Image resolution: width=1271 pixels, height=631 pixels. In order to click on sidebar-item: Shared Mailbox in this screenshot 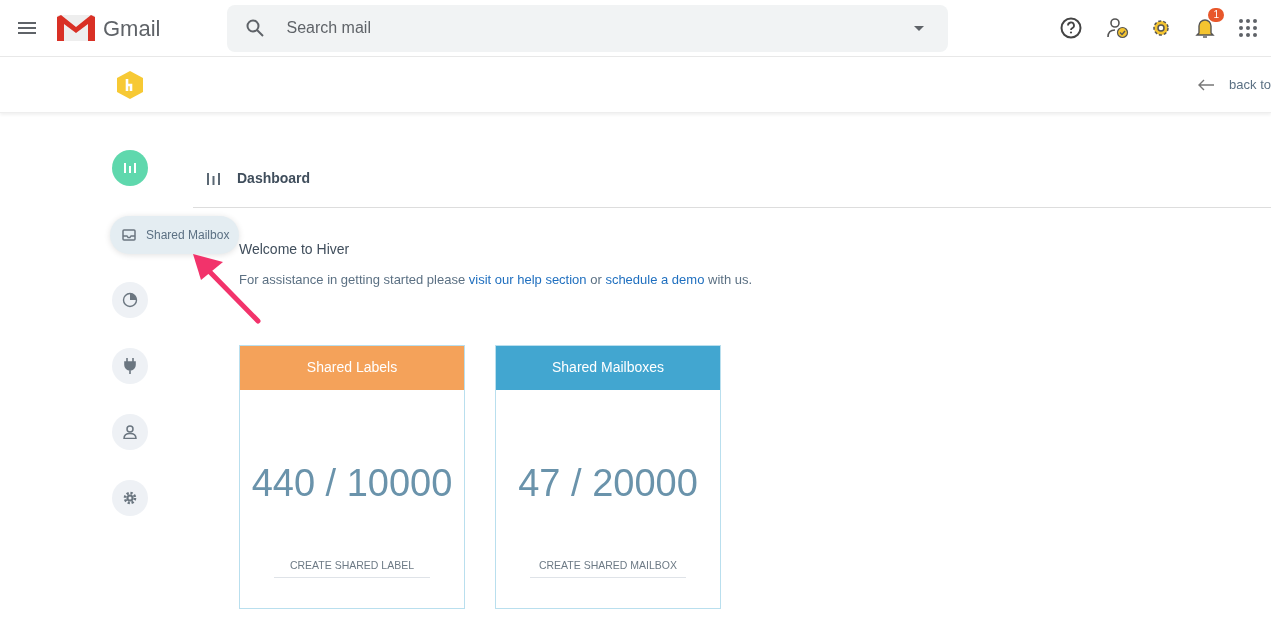, I will do `click(175, 235)`.